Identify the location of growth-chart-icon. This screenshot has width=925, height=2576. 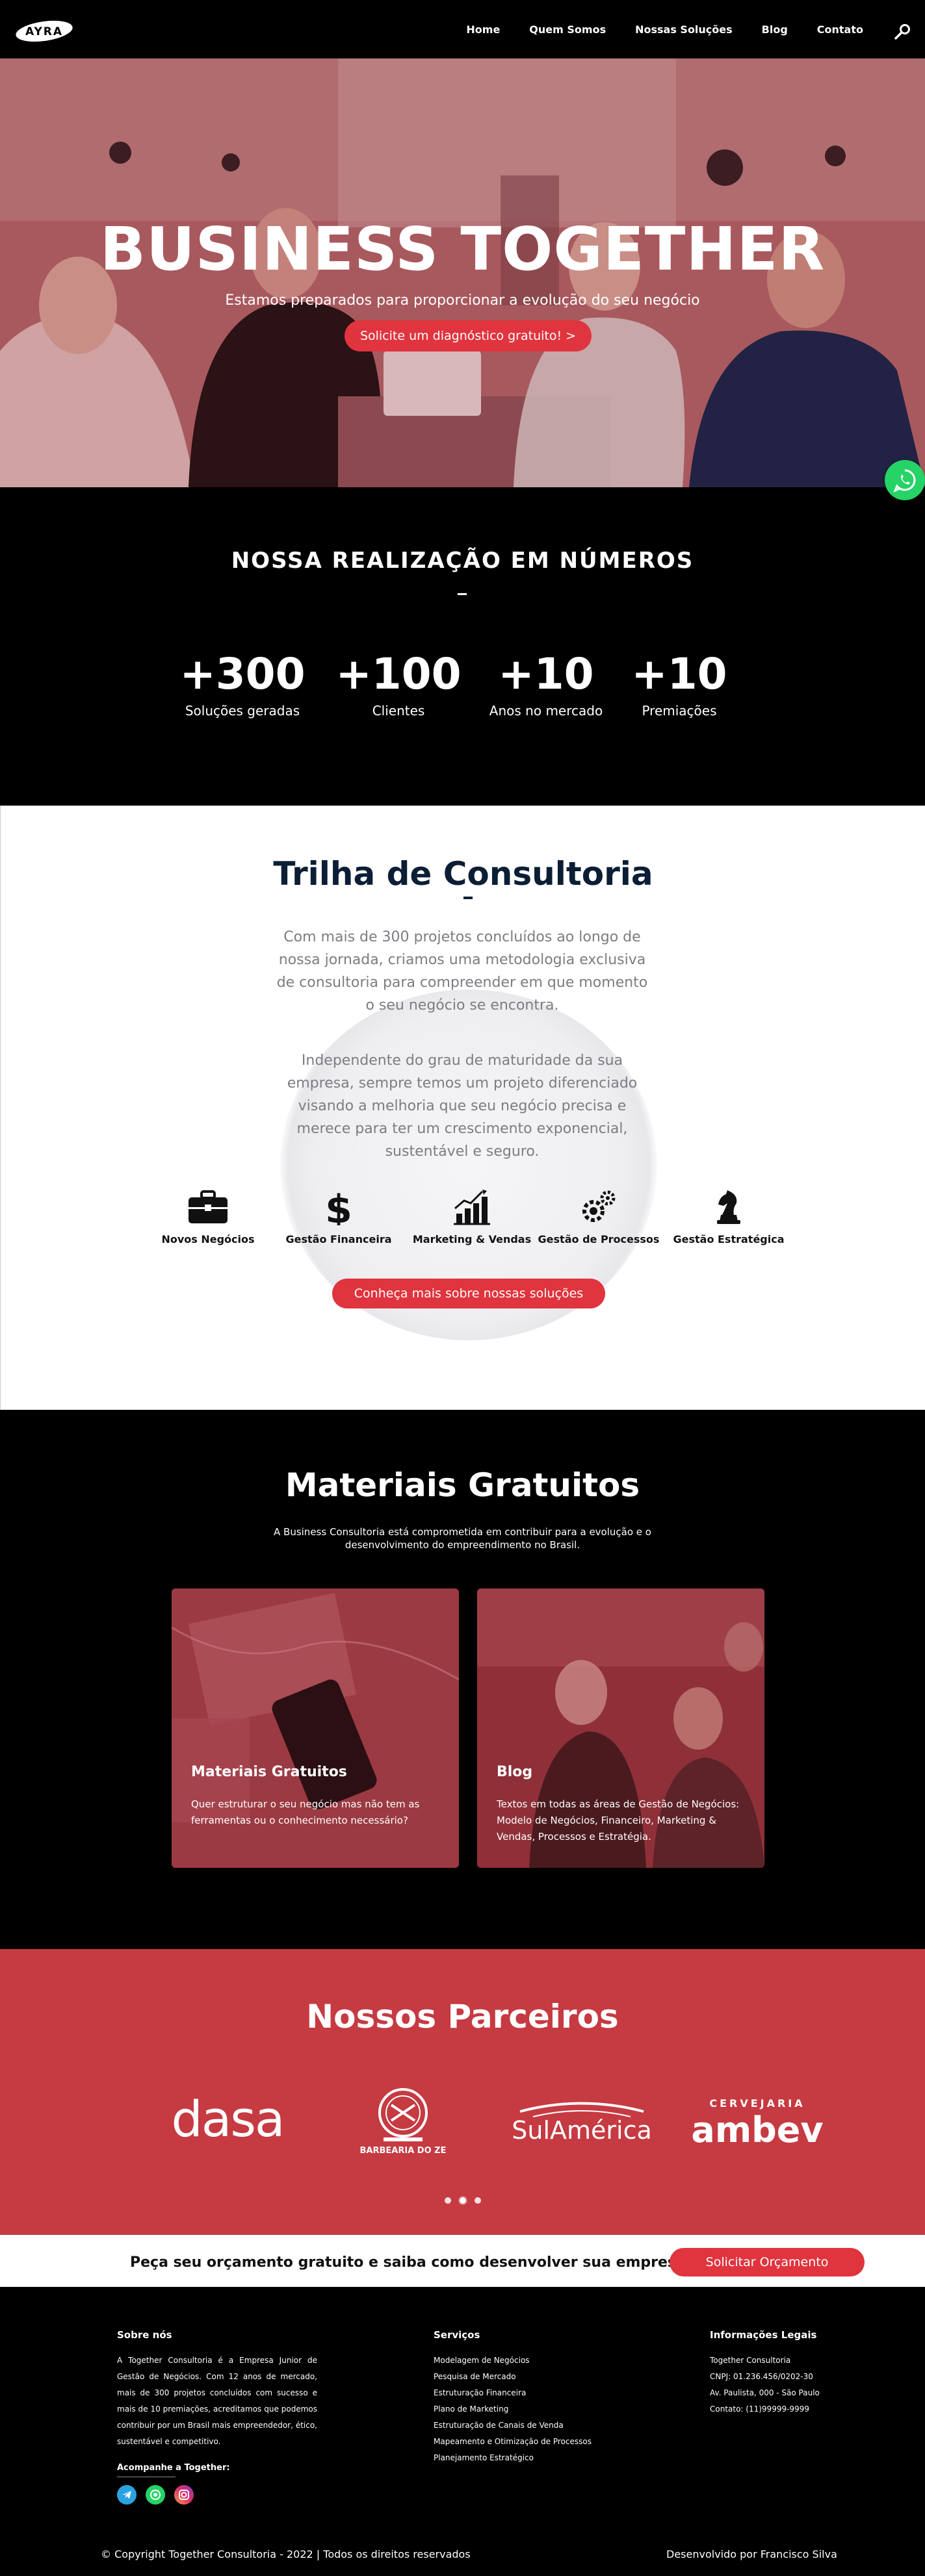
(472, 1207).